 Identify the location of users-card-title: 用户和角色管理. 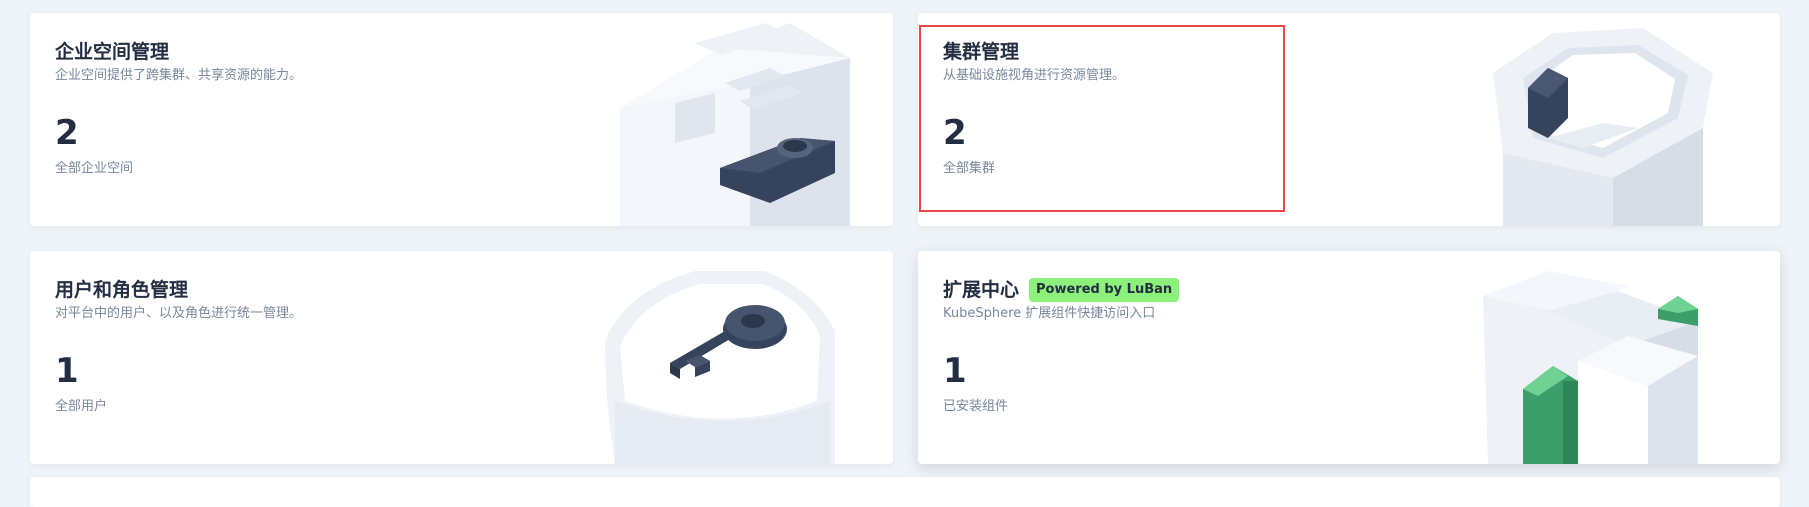
(122, 290).